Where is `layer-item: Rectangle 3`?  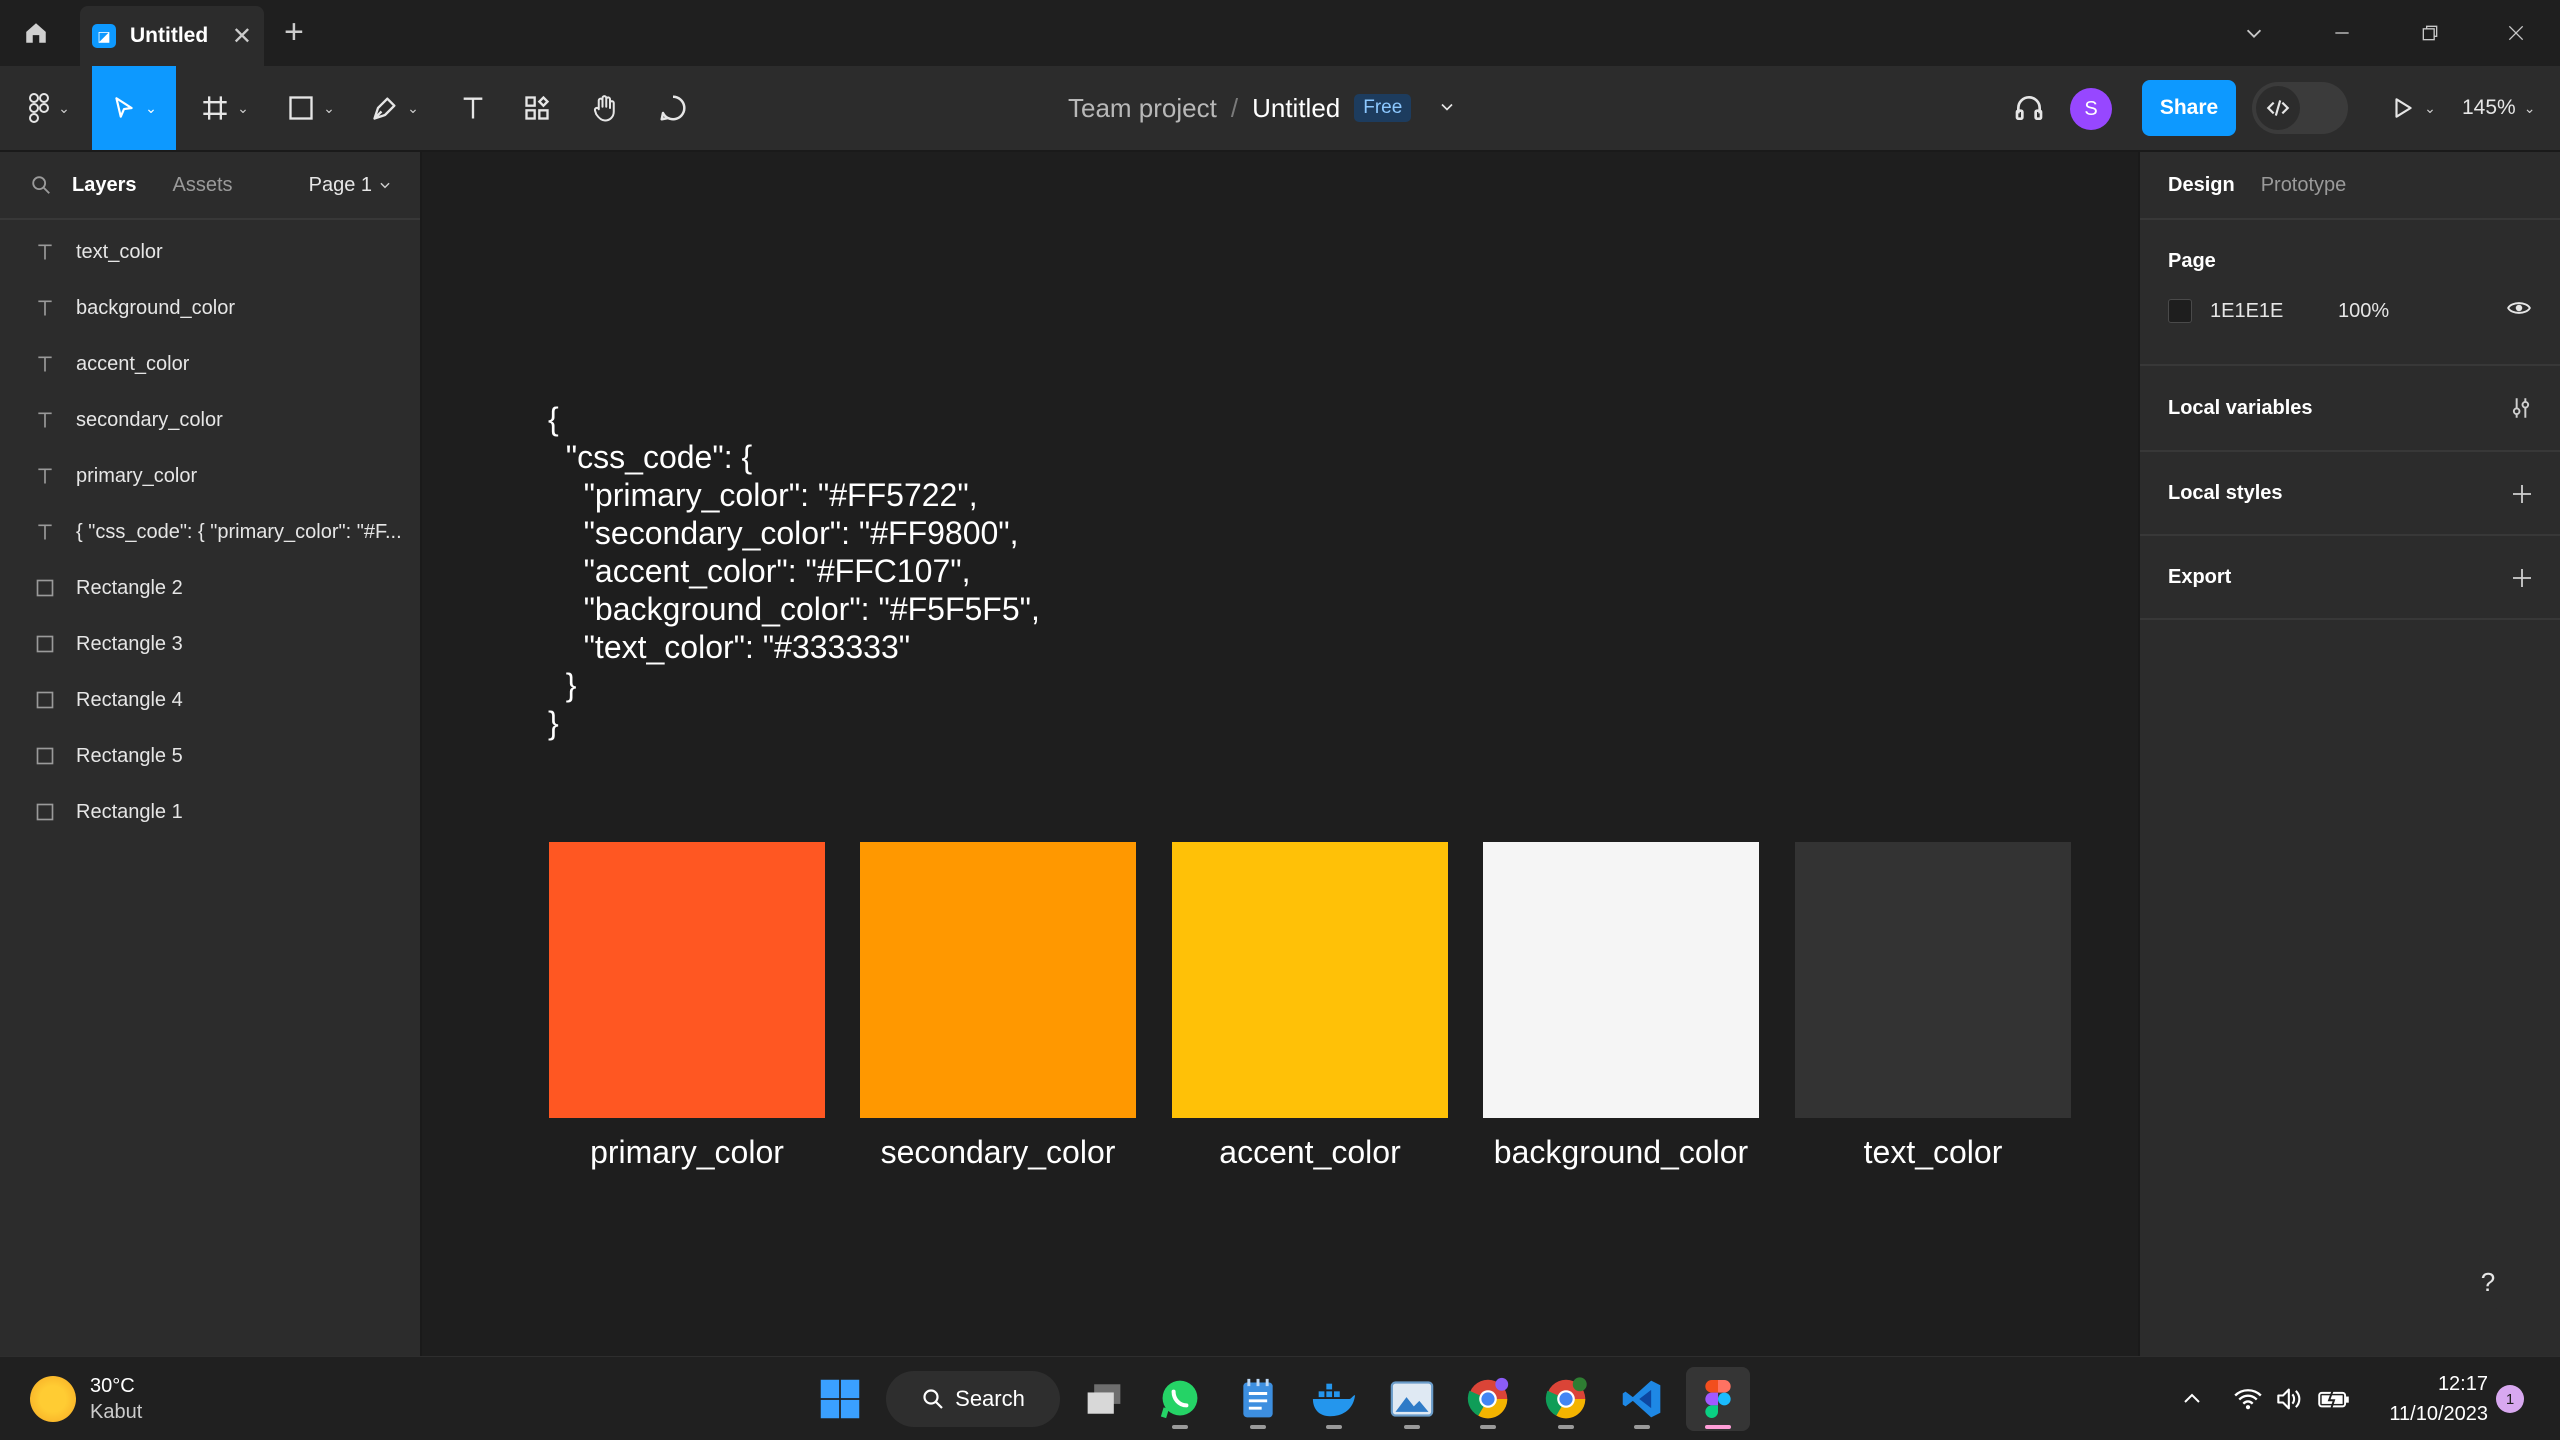
layer-item: Rectangle 3 is located at coordinates (210, 644).